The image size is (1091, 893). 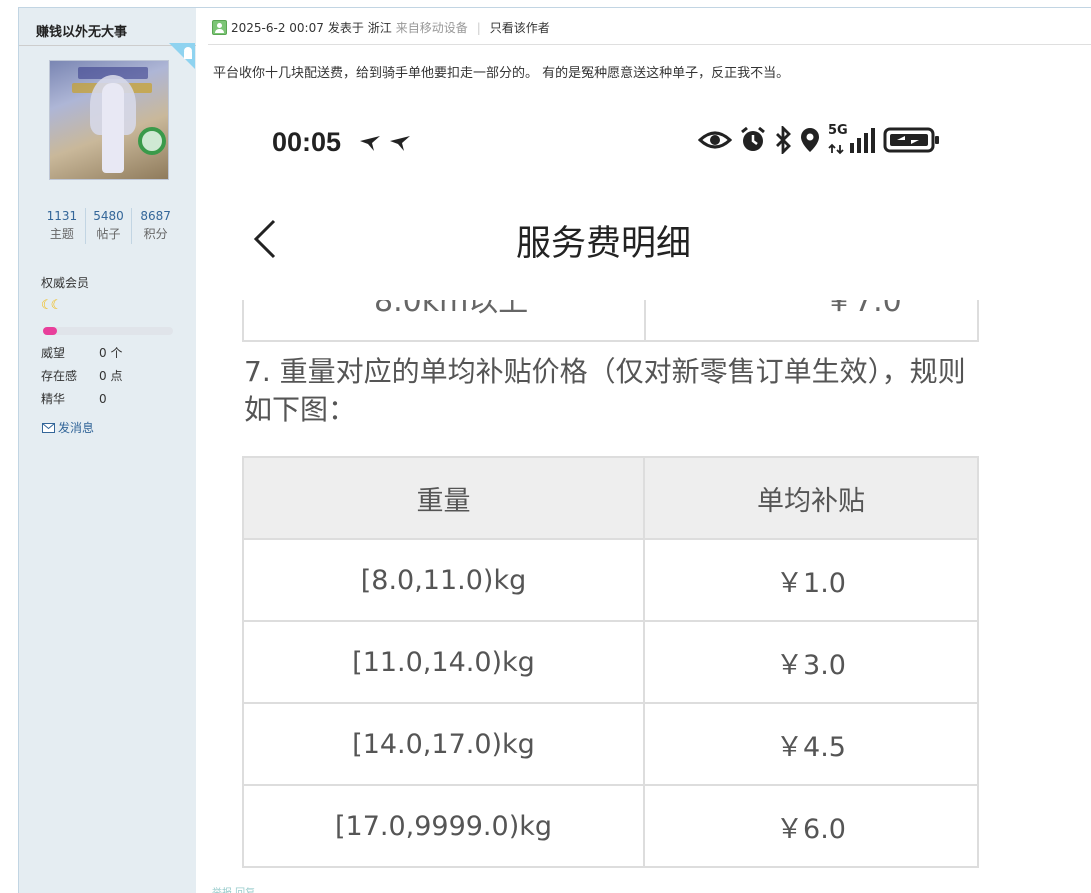 What do you see at coordinates (81, 375) in the screenshot?
I see `field-presence: 存在感 0 点` at bounding box center [81, 375].